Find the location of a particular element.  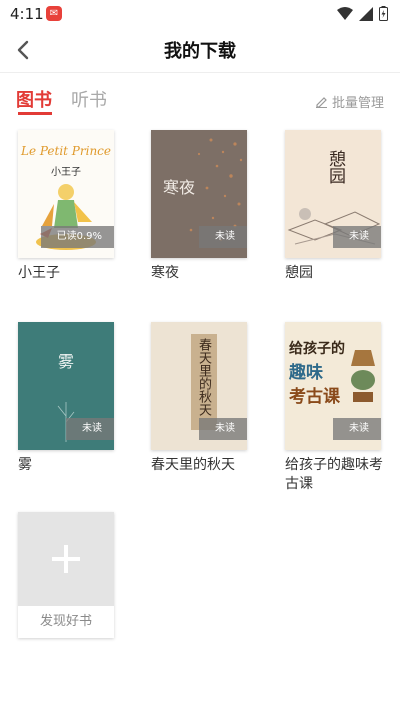

plus-icon is located at coordinates (66, 559).